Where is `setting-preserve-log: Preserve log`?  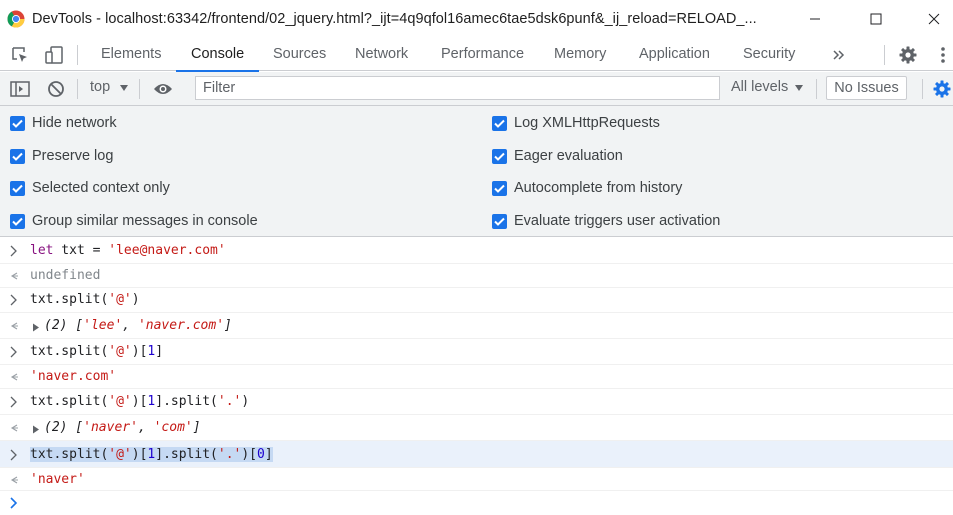 setting-preserve-log: Preserve log is located at coordinates (61, 156).